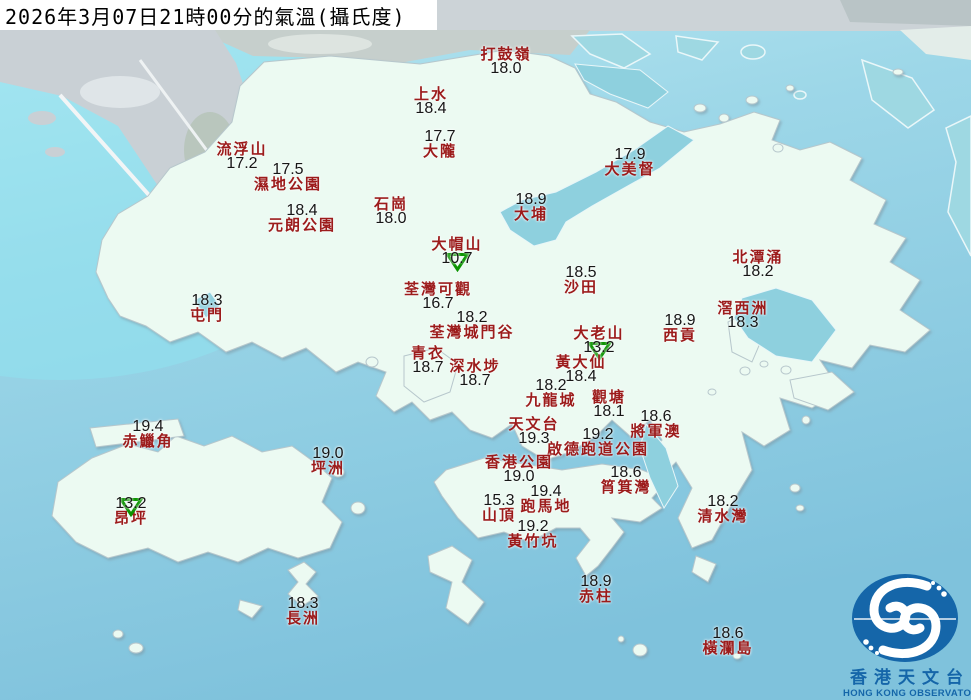 The width and height of the screenshot is (971, 700). I want to click on station-marker: 深水埗 18.7, so click(474, 374).